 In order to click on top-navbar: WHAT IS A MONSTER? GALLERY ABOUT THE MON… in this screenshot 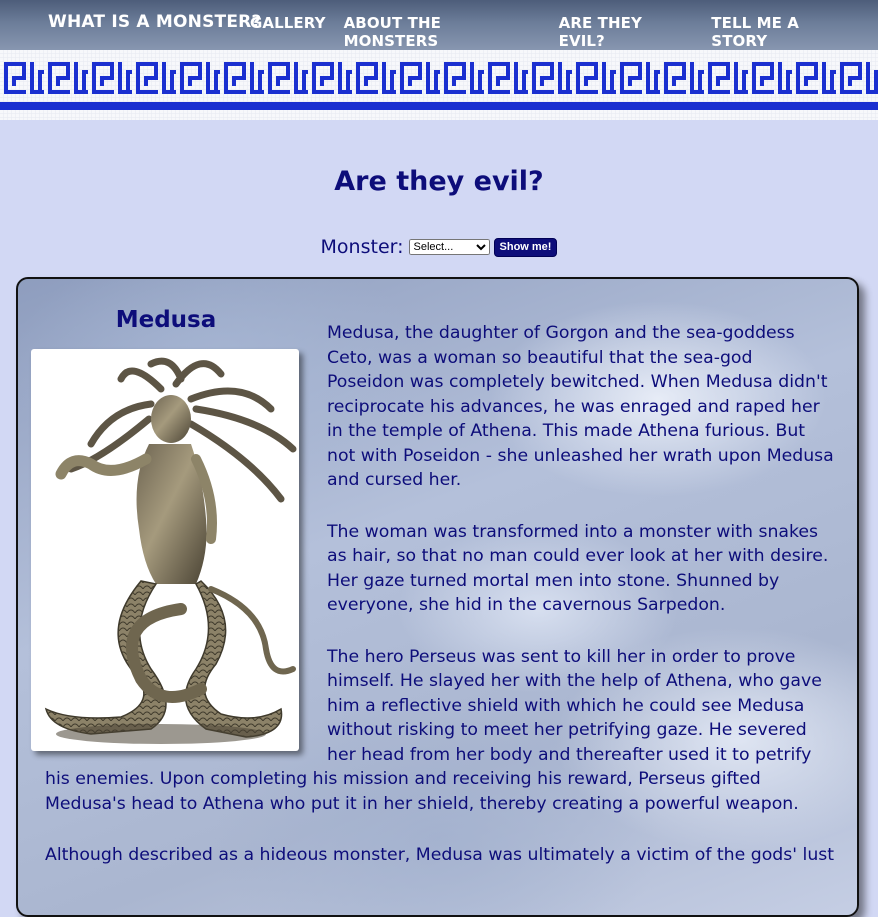, I will do `click(439, 25)`.